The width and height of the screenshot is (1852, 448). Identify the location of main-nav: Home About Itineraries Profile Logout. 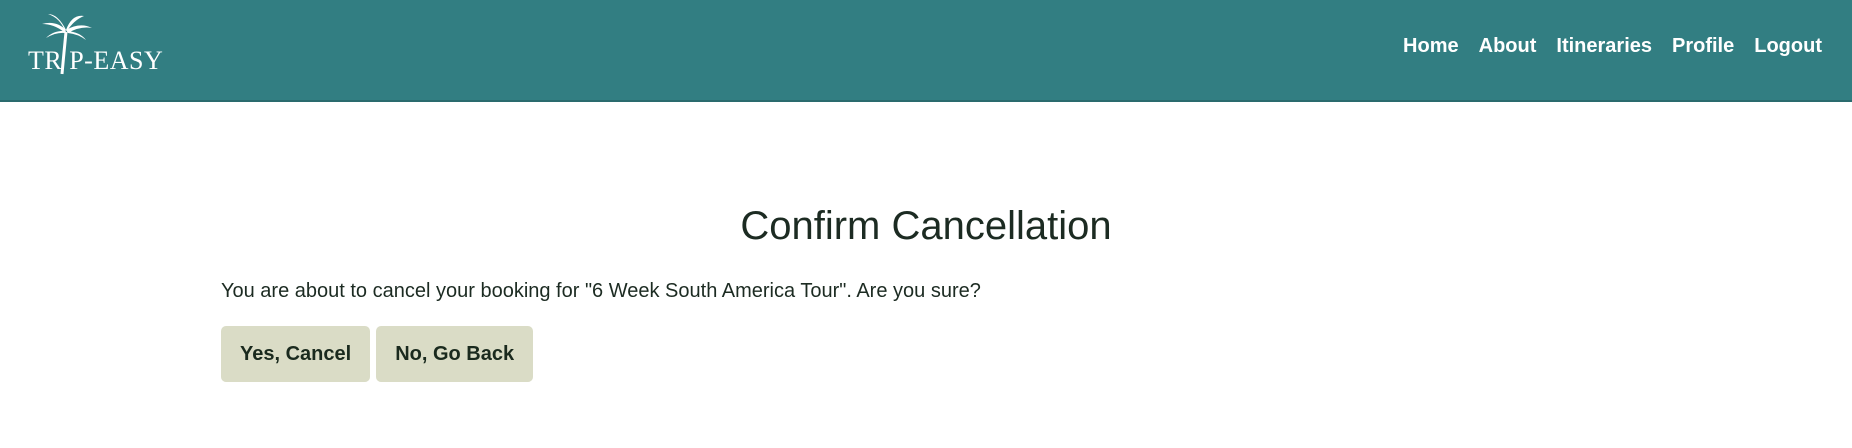
(1612, 46).